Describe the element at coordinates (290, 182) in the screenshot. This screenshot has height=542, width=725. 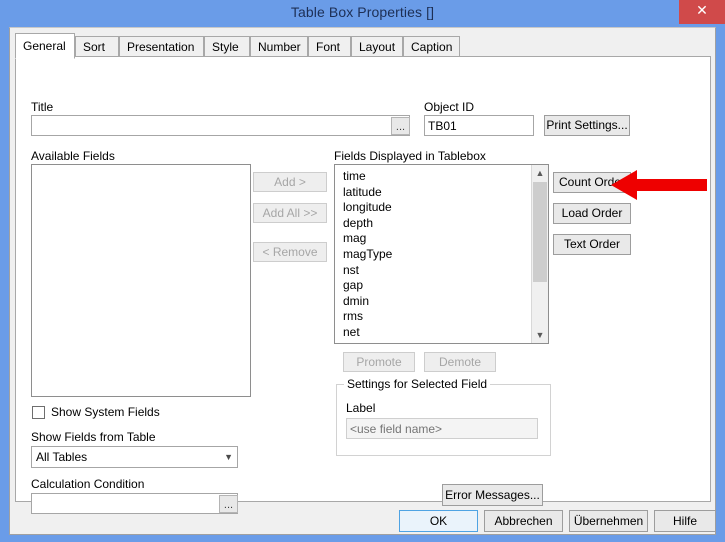
I see `add-button: Add >` at that location.